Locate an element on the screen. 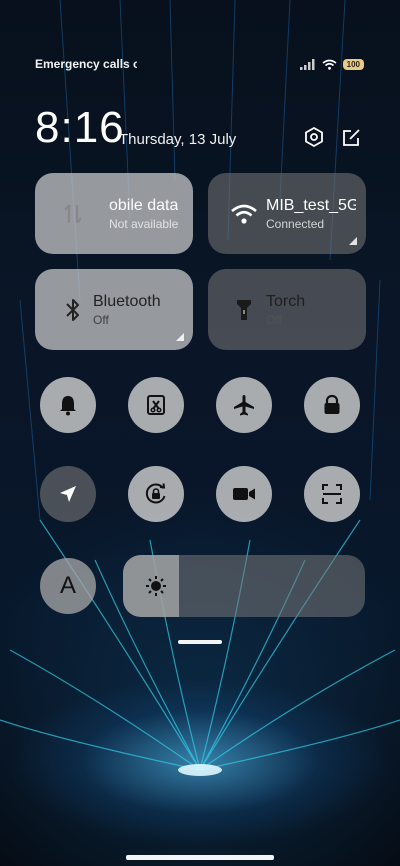  clock: 8:16 is located at coordinates (80, 127).